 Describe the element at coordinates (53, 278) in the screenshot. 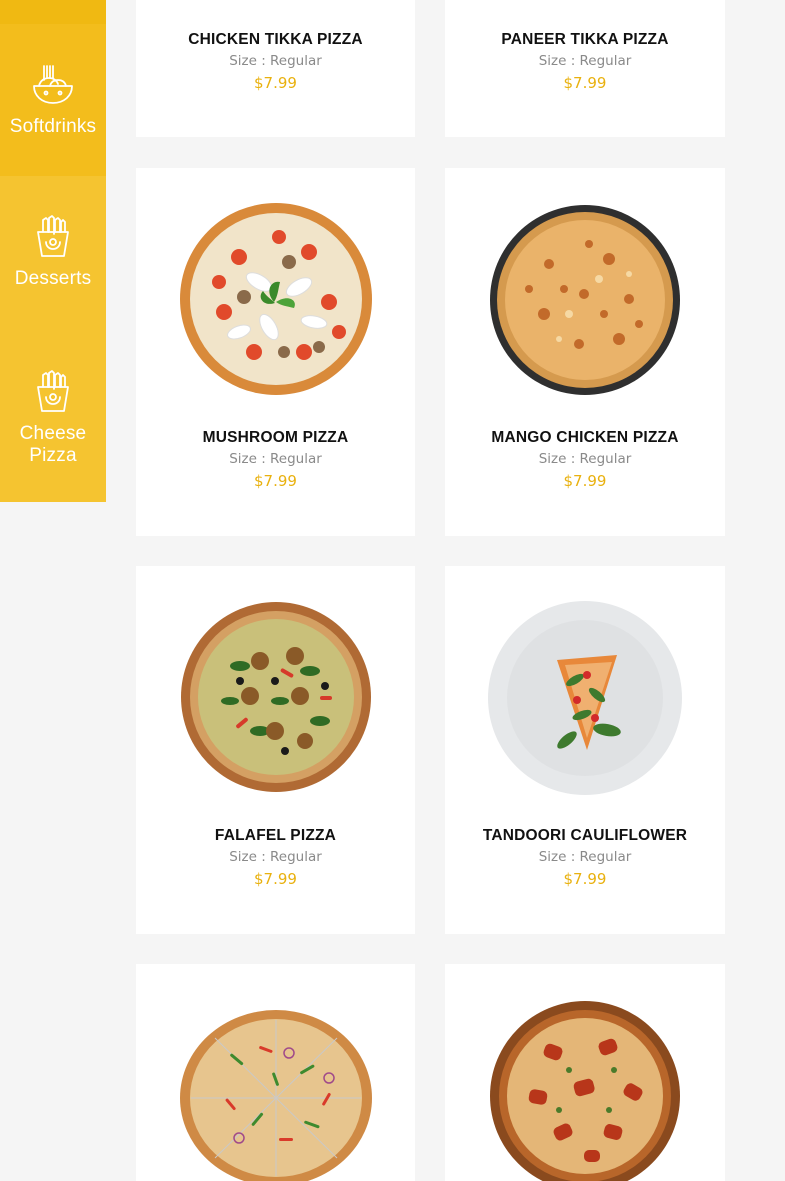

I see `sidebar-item-label: Desserts` at that location.